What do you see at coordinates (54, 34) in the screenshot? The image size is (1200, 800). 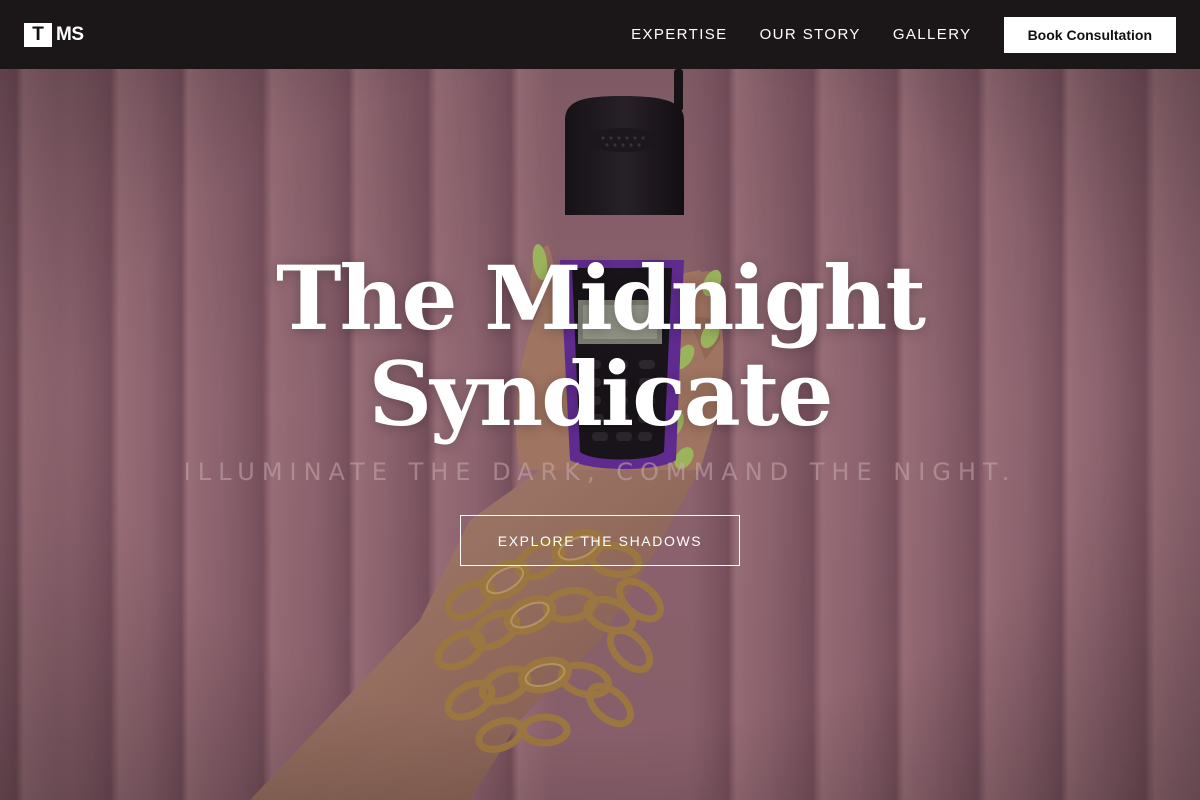 I see `brand-logo: T MS` at bounding box center [54, 34].